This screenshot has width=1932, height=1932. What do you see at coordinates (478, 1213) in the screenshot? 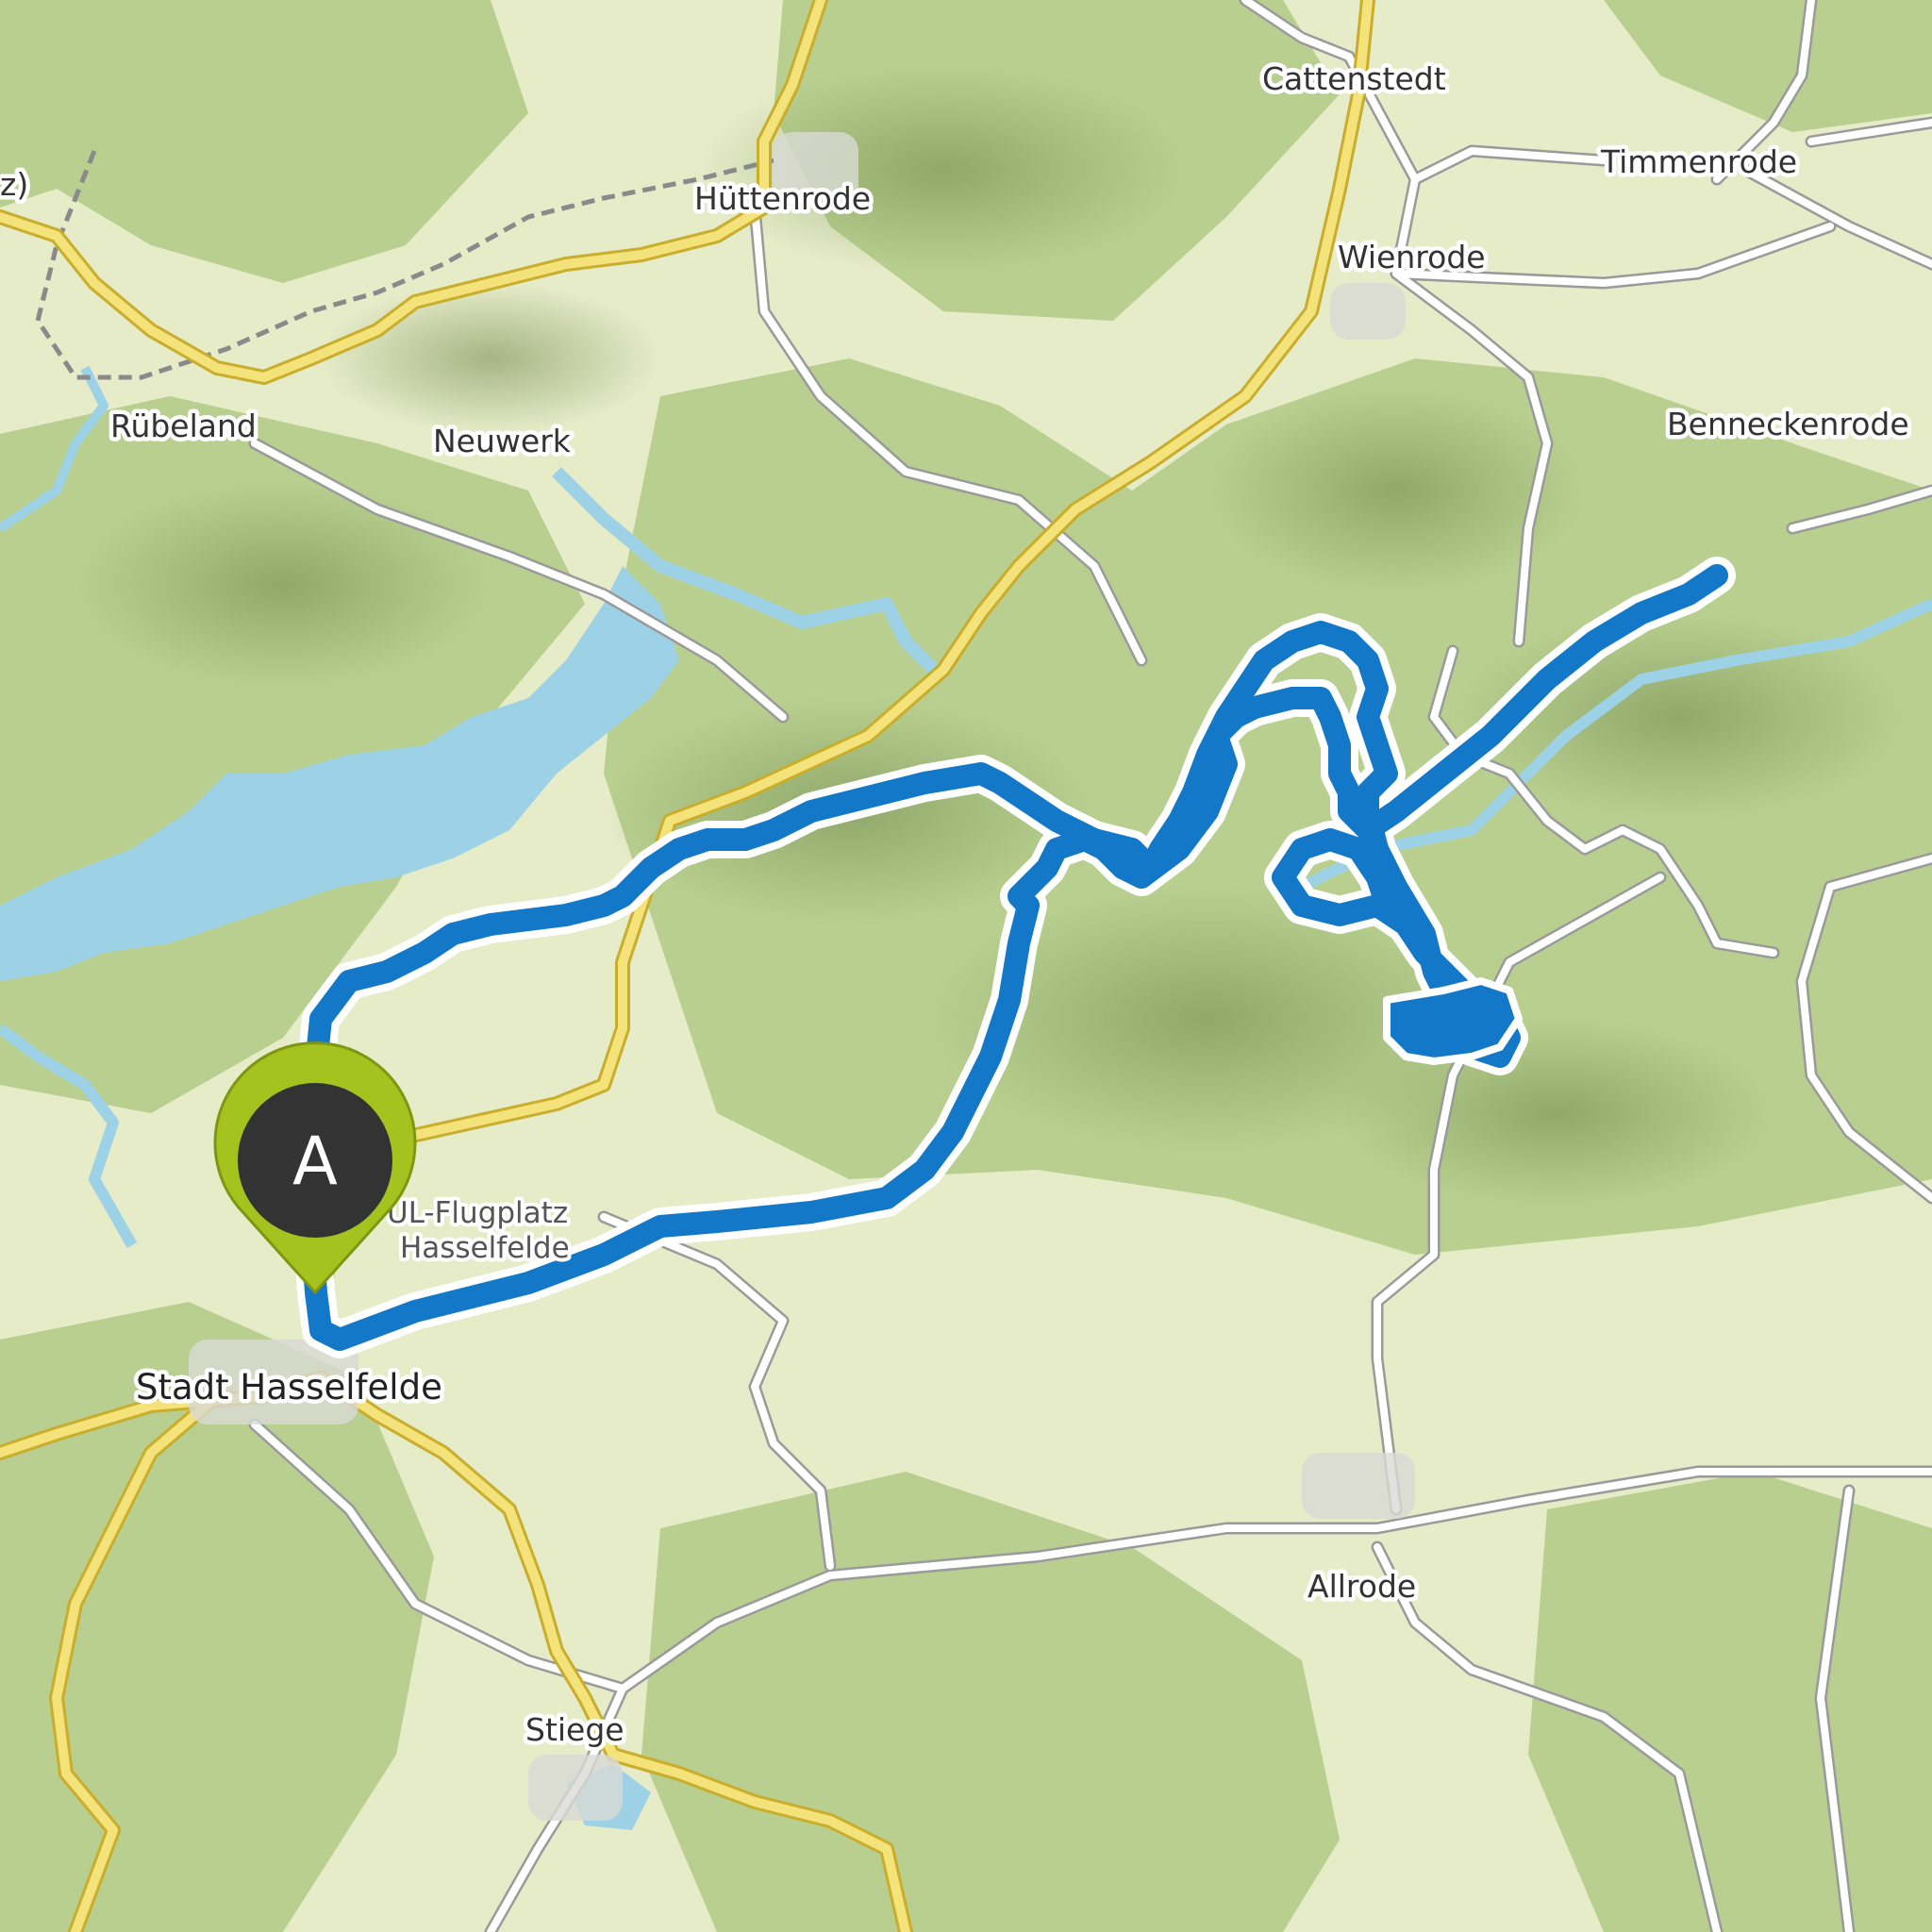
I see `airfield-label-line1: UL-Flugplatz` at bounding box center [478, 1213].